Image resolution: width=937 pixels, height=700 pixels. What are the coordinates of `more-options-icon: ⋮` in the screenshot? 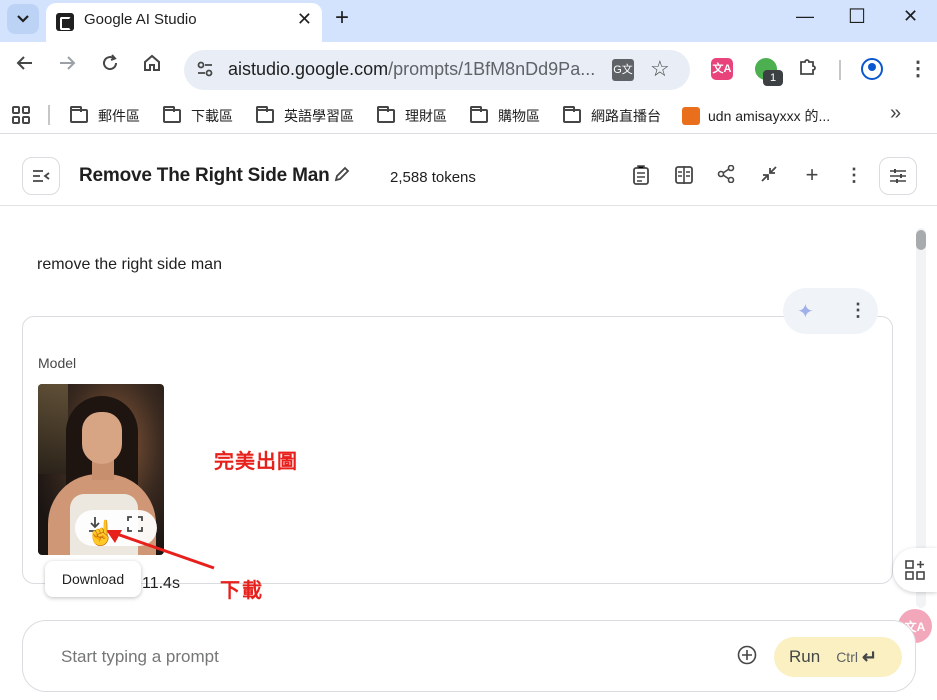 It's located at (854, 175).